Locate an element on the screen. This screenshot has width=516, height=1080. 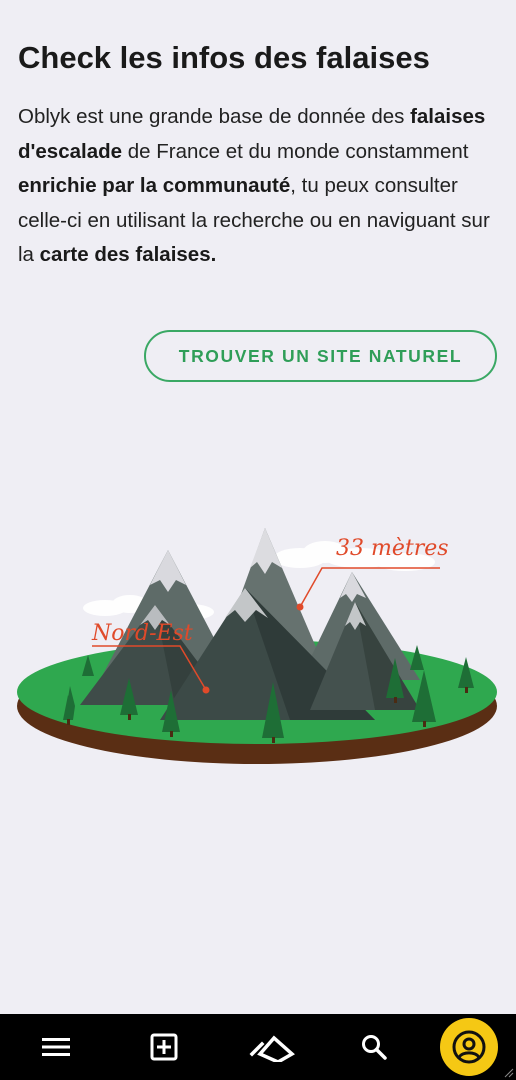
resize-grip-icon is located at coordinates (508, 1072).